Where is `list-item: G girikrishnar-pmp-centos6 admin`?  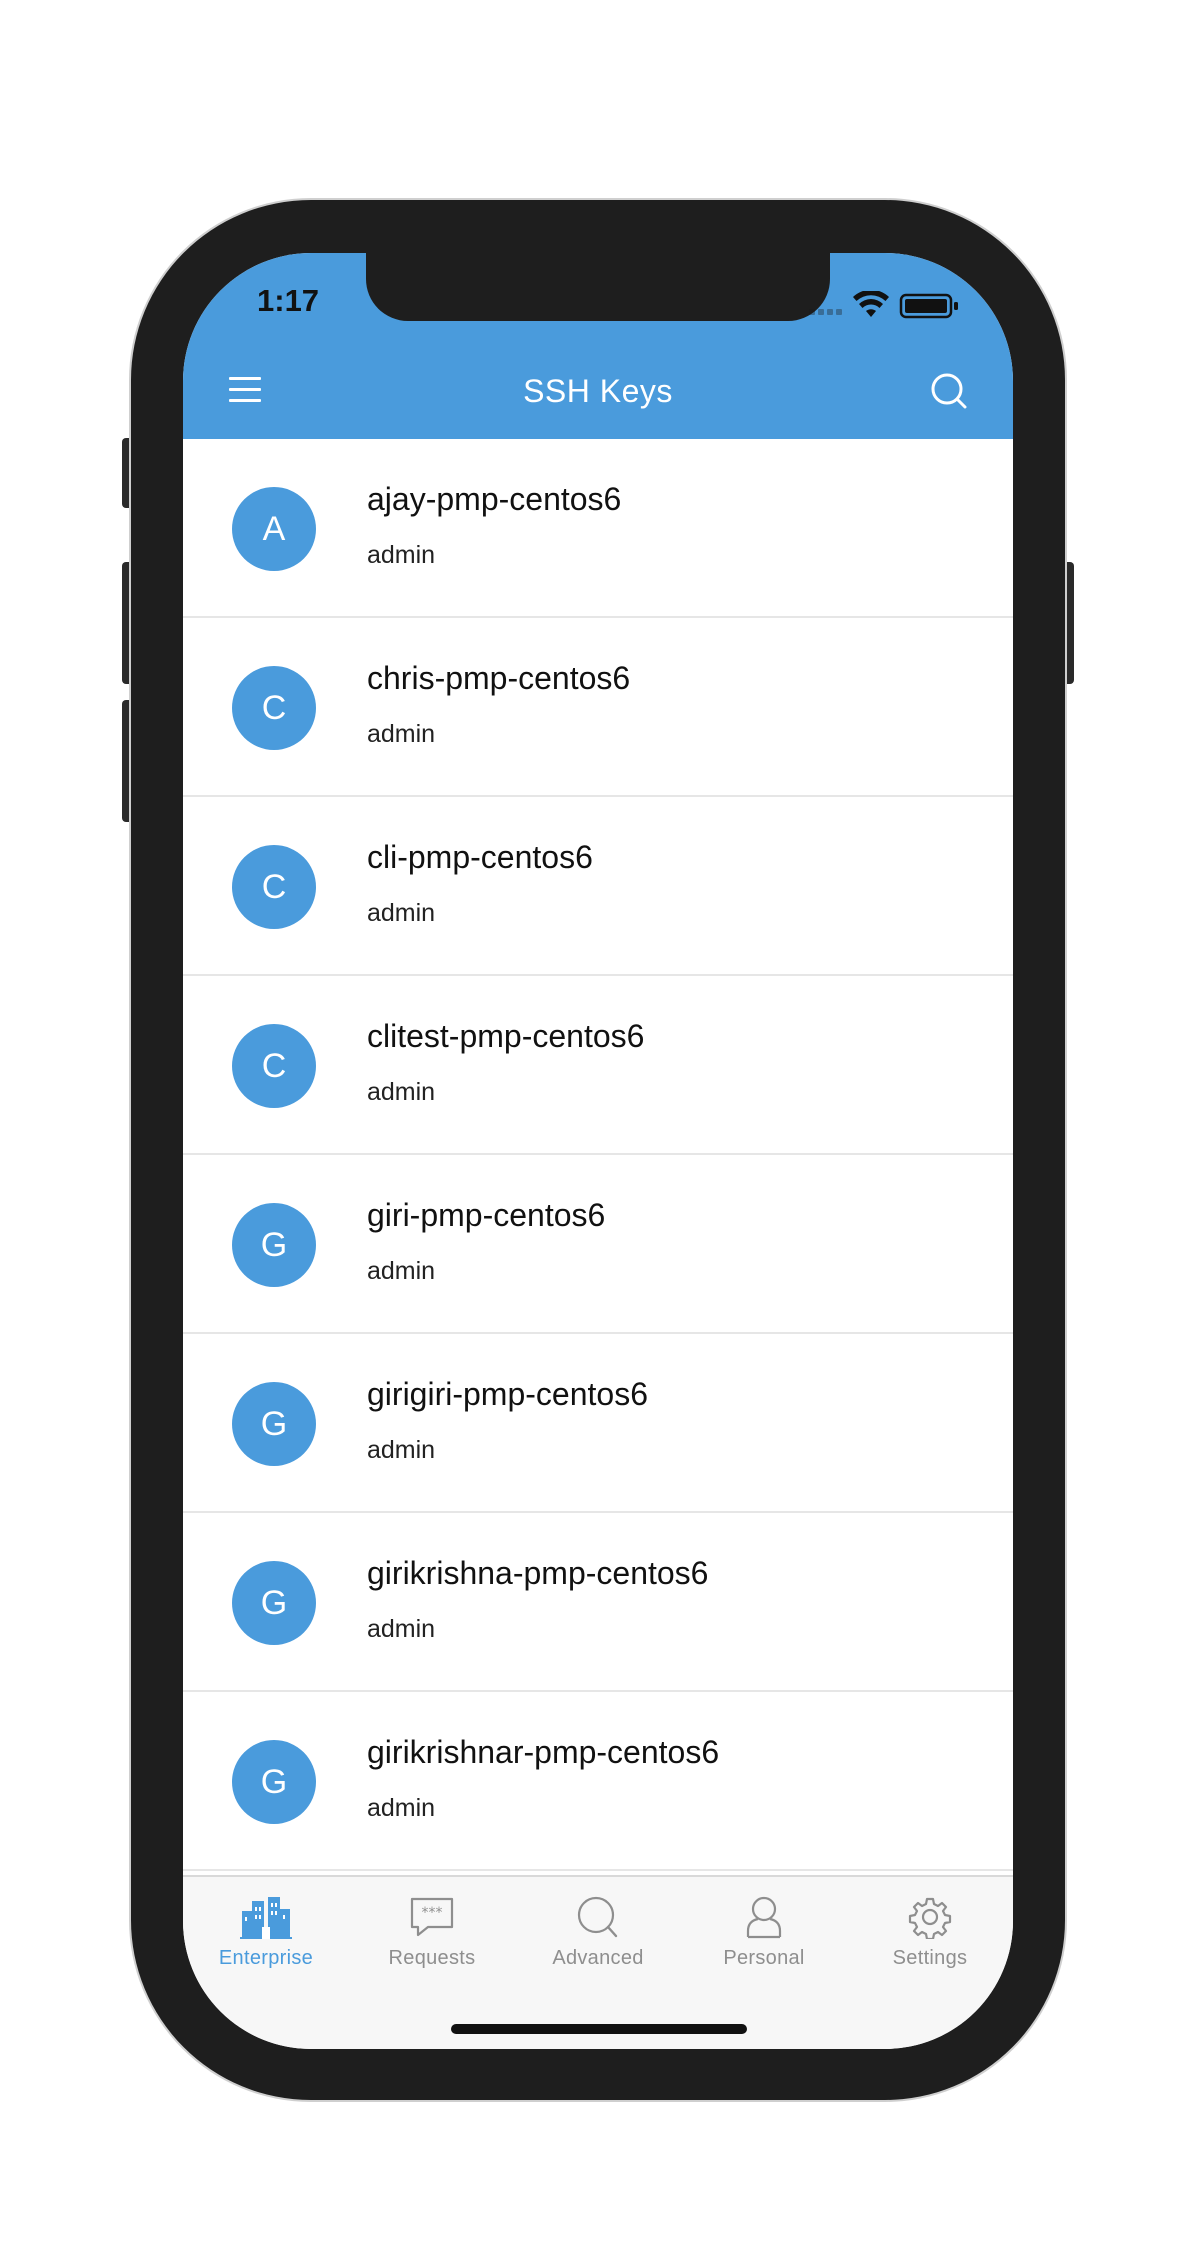 list-item: G girikrishnar-pmp-centos6 admin is located at coordinates (598, 1781).